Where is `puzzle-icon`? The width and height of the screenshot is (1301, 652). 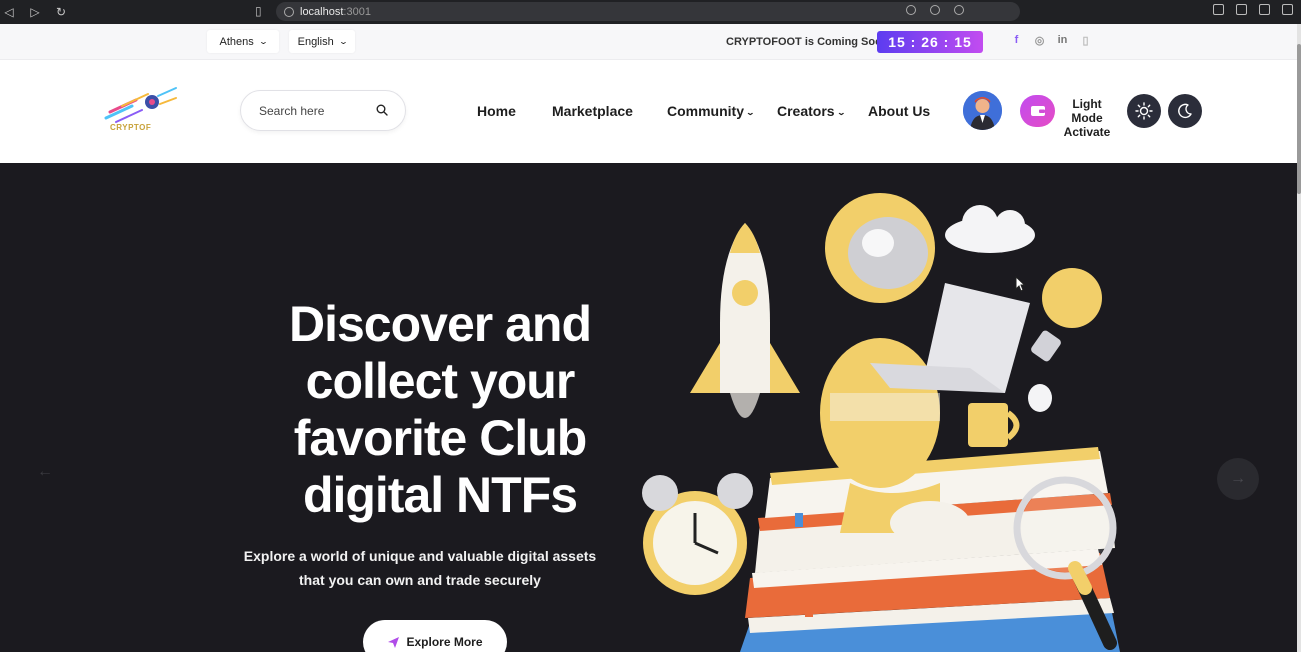 puzzle-icon is located at coordinates (1241, 9).